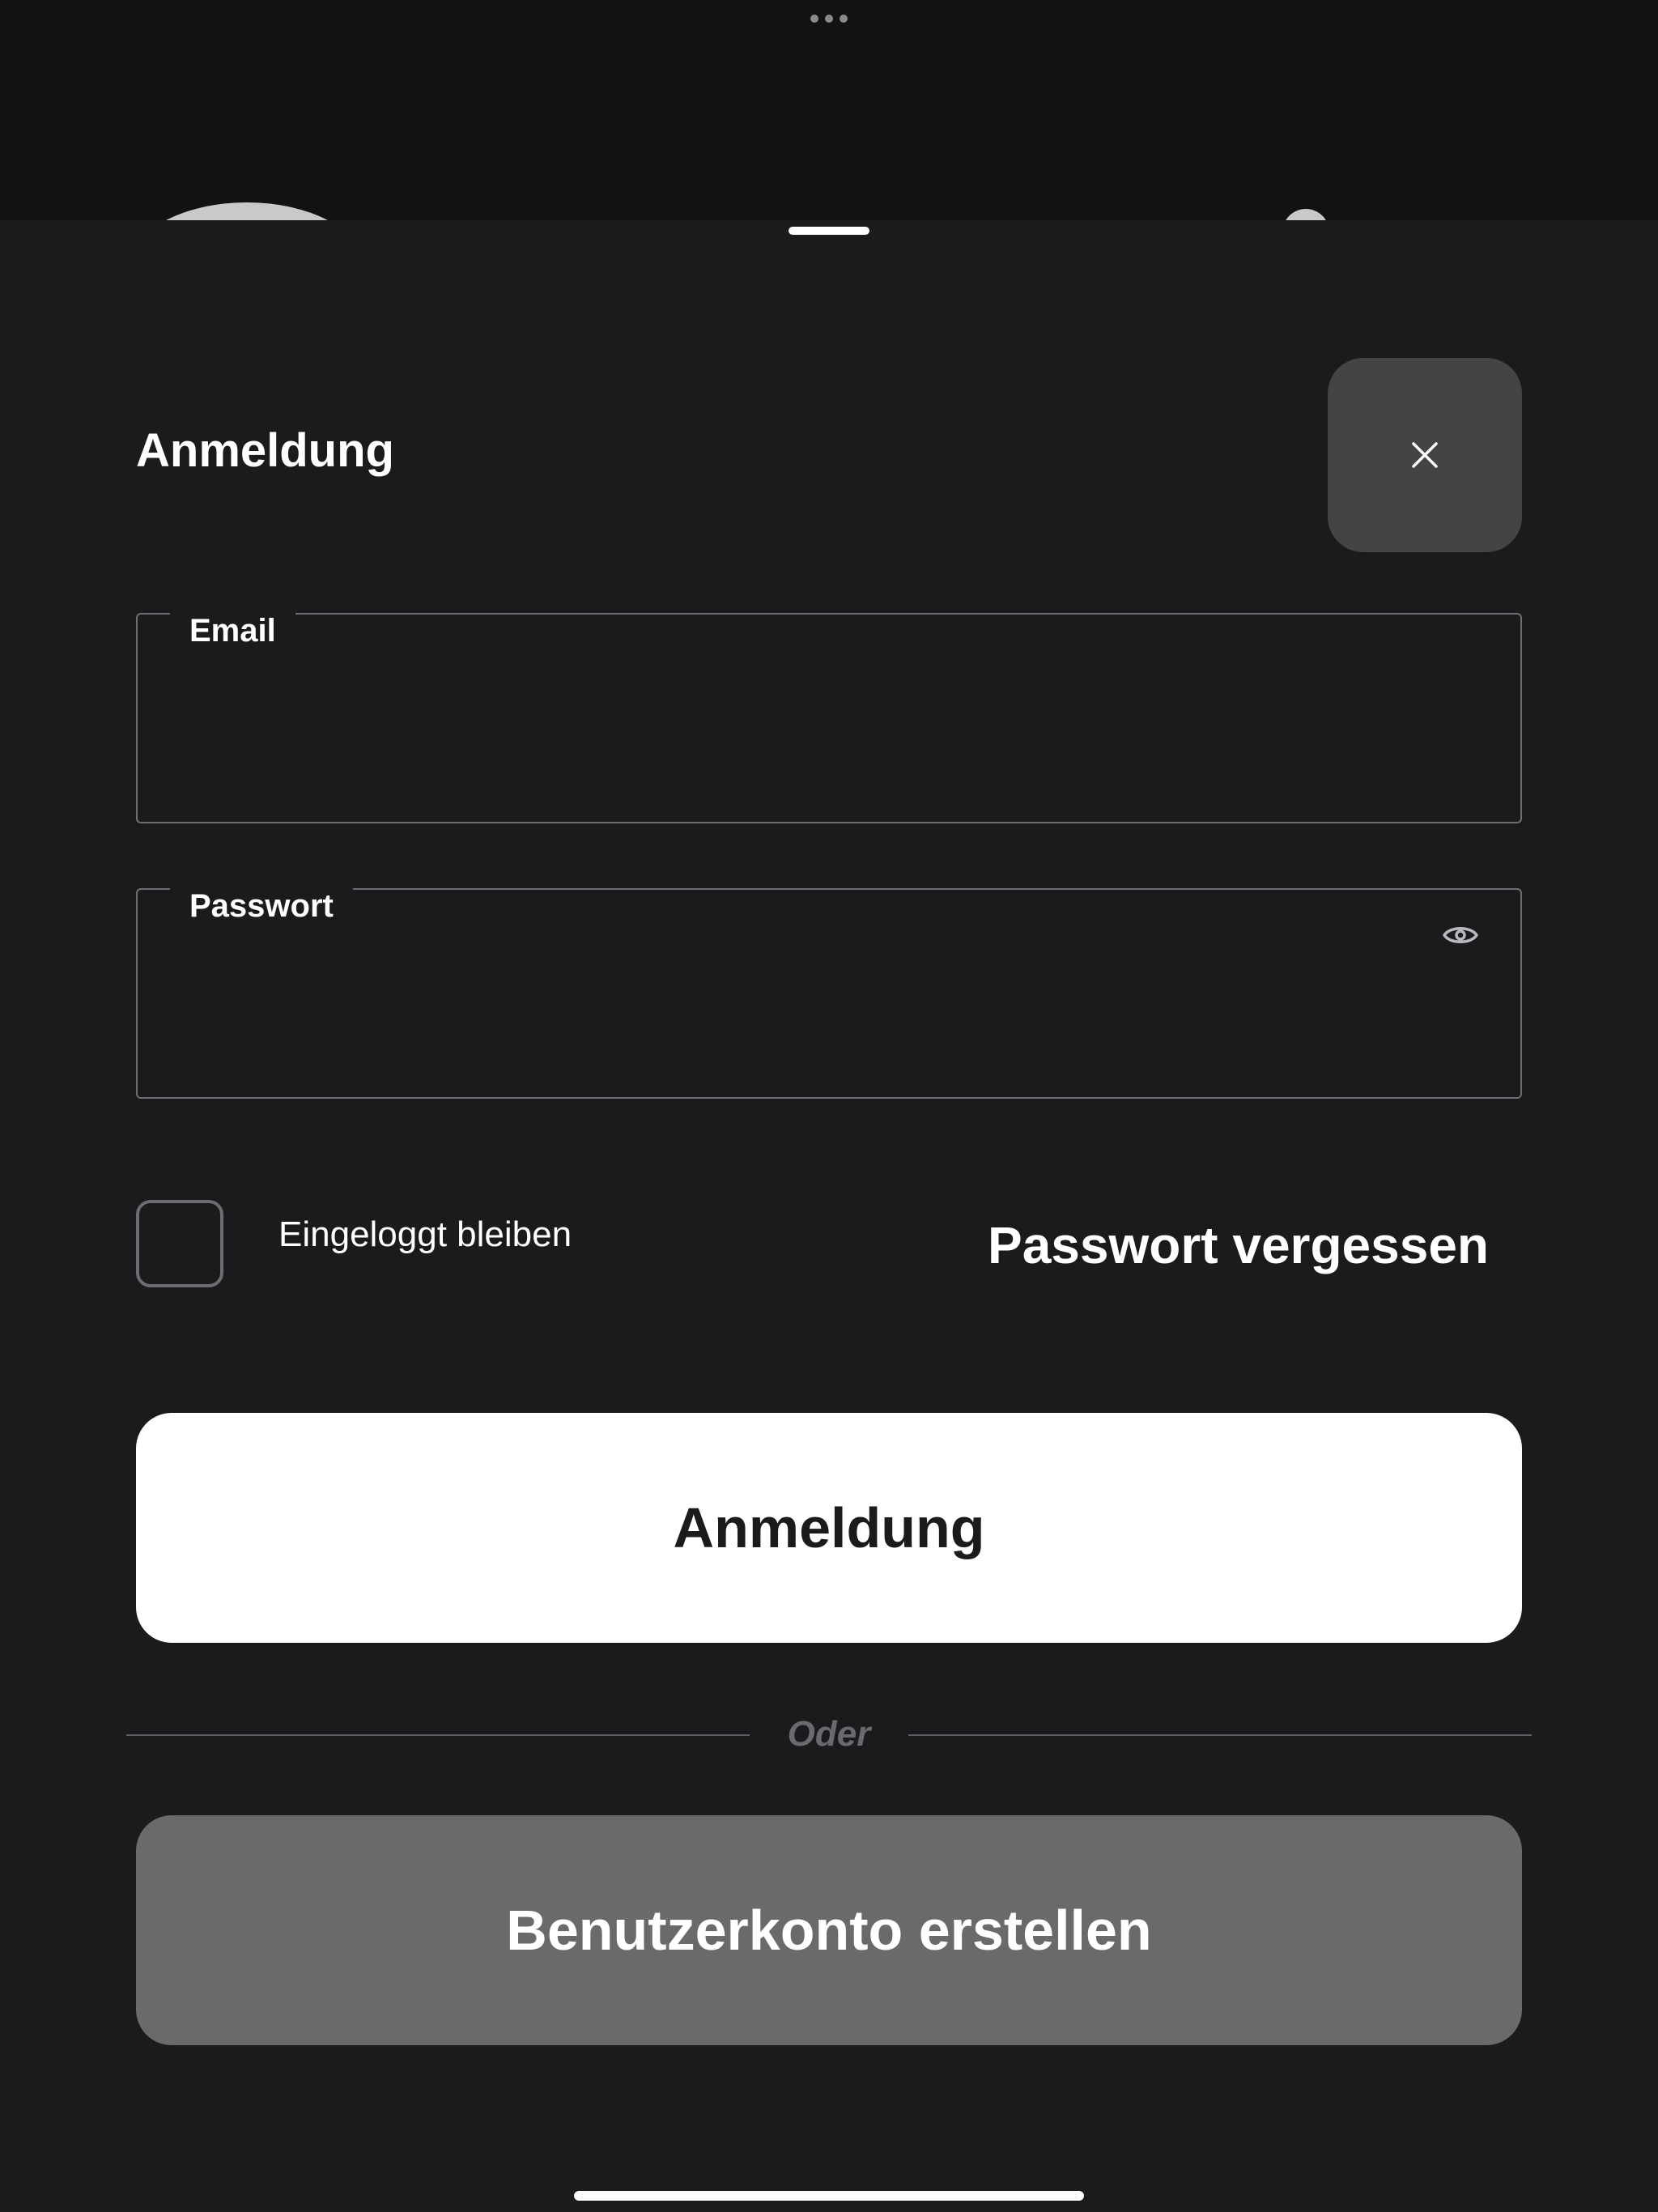  Describe the element at coordinates (438, 1735) in the screenshot. I see `divider-line-left` at that location.